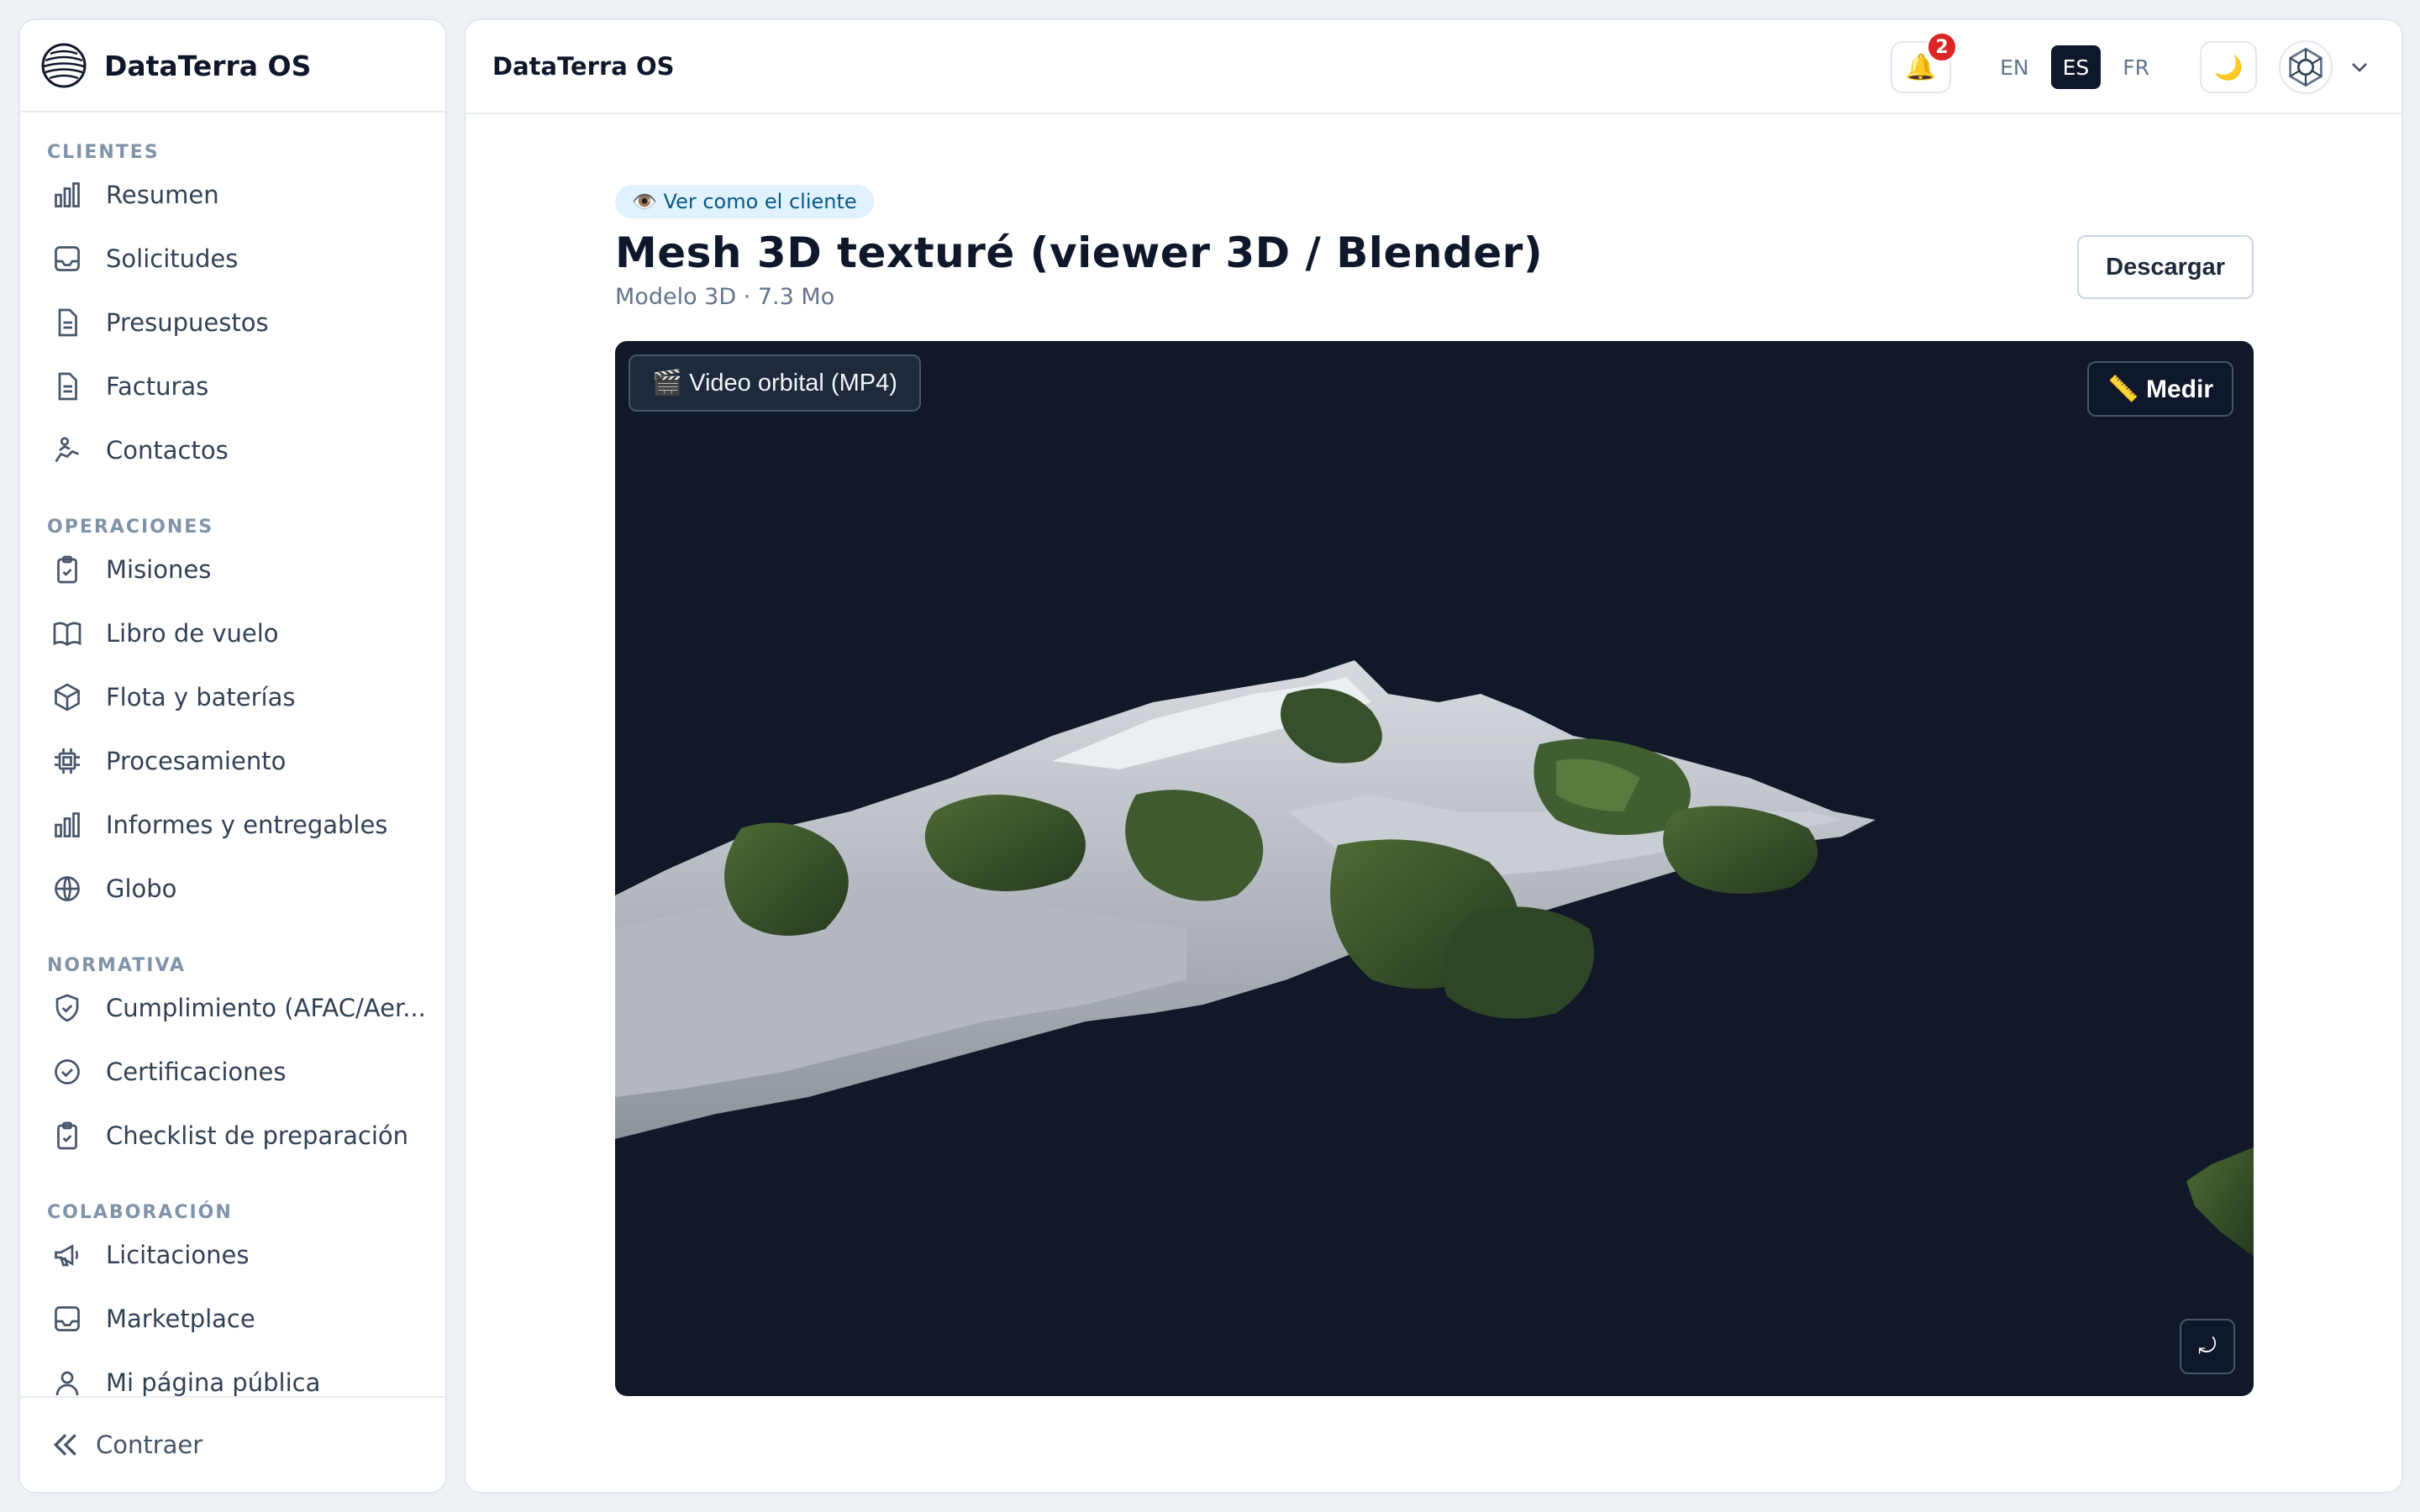 This screenshot has width=2420, height=1512. Describe the element at coordinates (67, 761) in the screenshot. I see `cpu-icon` at that location.